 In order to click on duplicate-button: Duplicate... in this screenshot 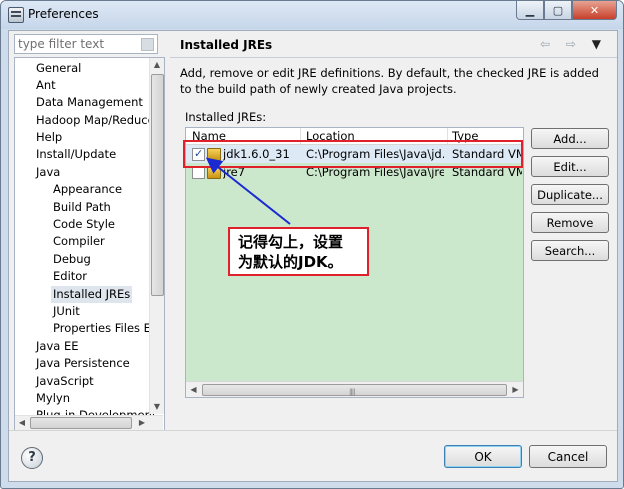, I will do `click(570, 194)`.